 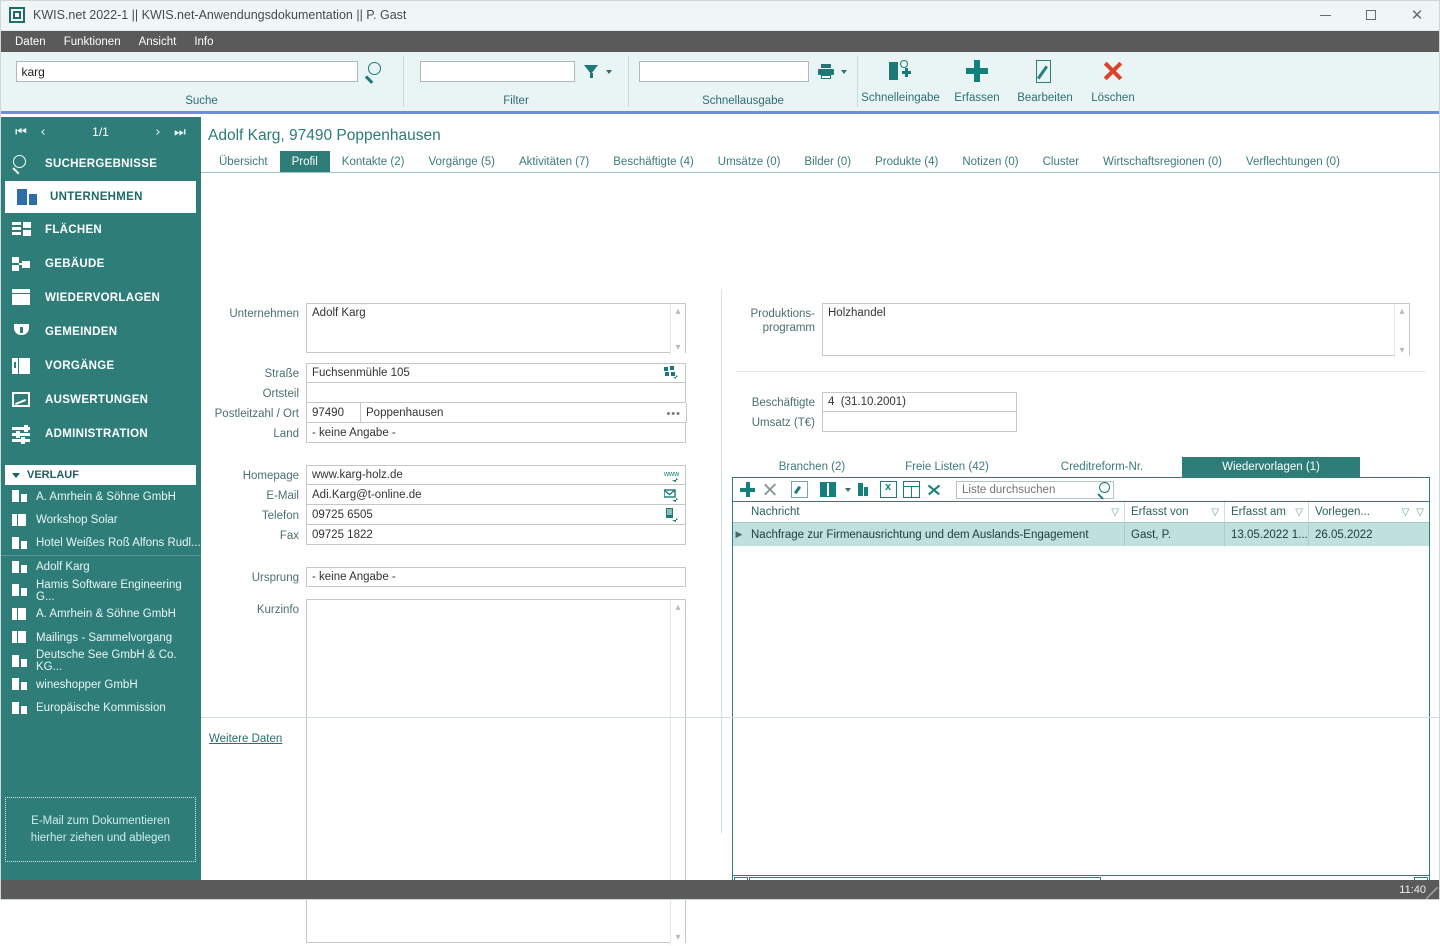 I want to click on clear-filter-icon, so click(x=865, y=489).